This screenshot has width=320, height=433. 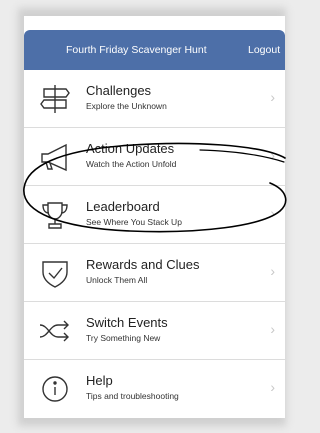 I want to click on shield-check-icon, so click(x=55, y=273).